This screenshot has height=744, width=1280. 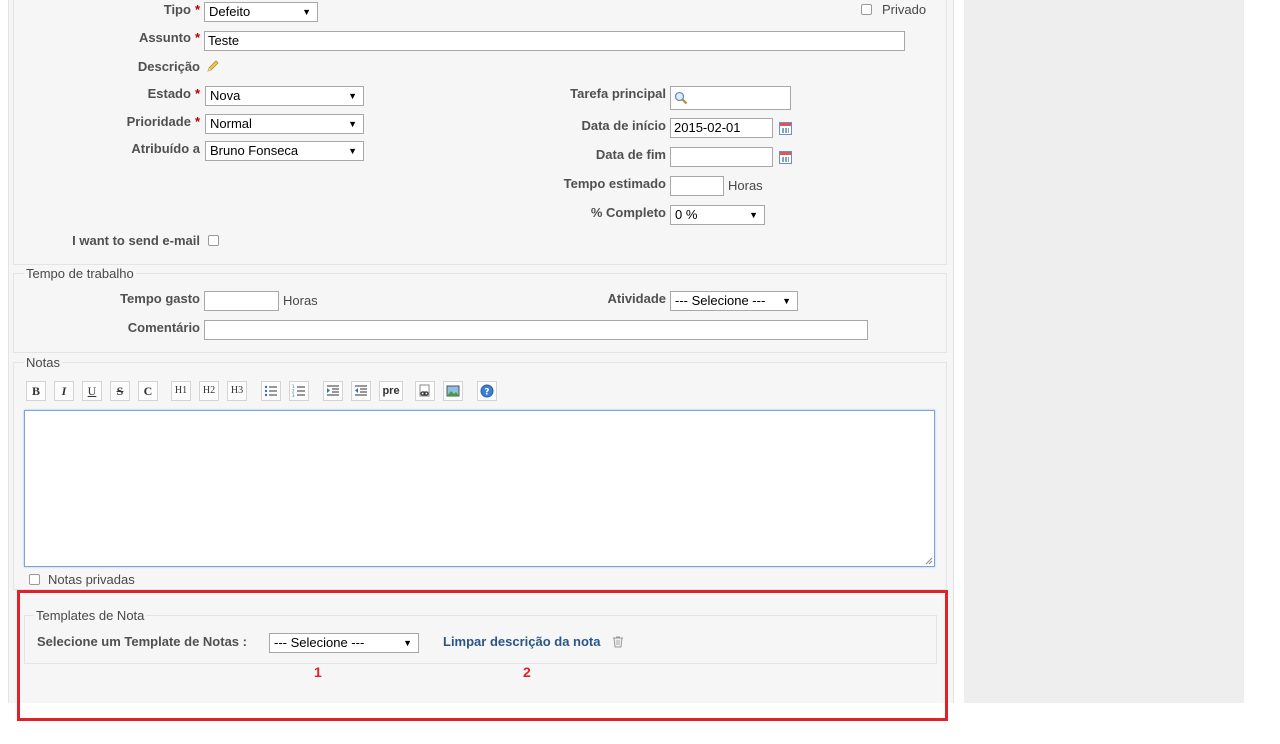 What do you see at coordinates (636, 298) in the screenshot?
I see `atividade-label: Atividade` at bounding box center [636, 298].